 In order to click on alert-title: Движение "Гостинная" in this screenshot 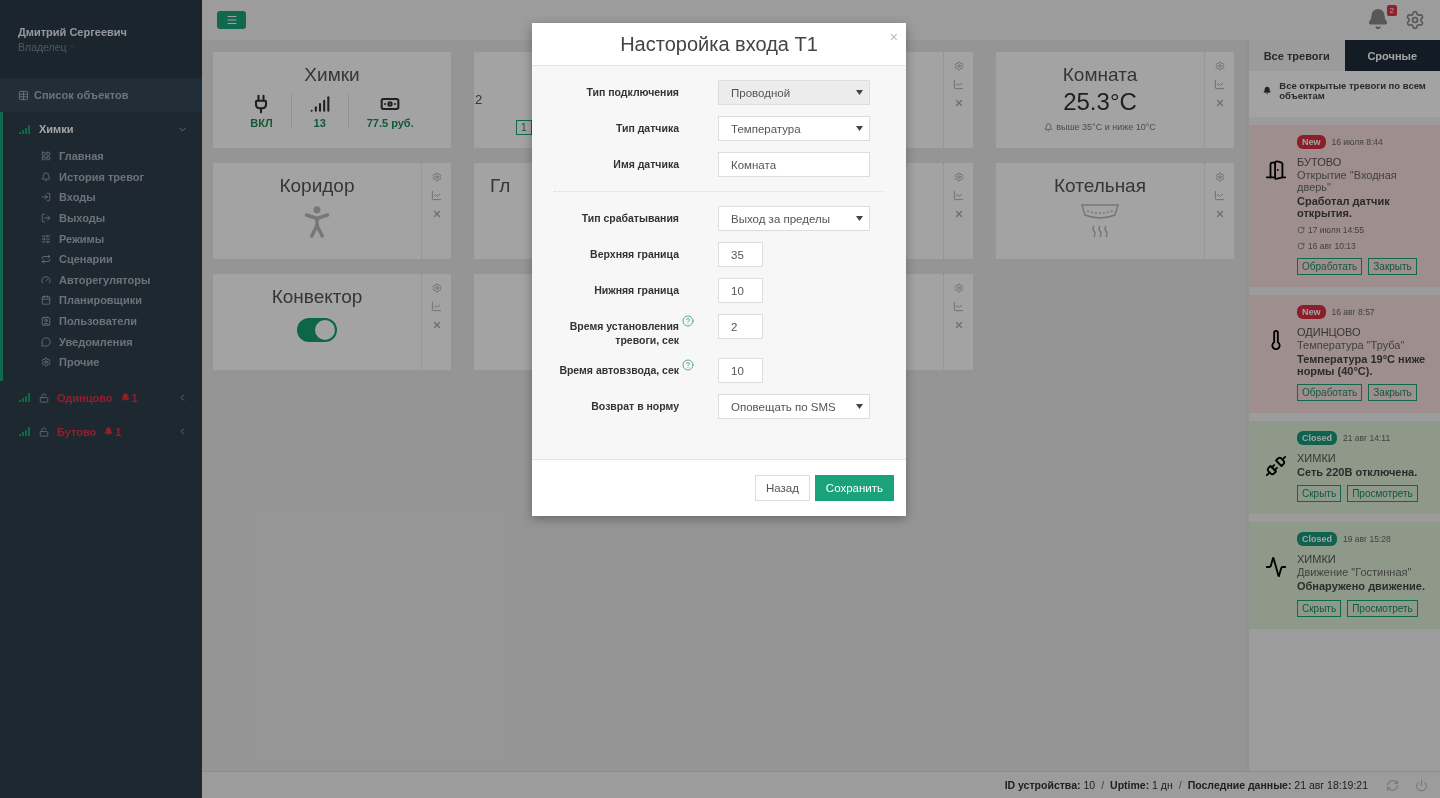, I will do `click(1355, 572)`.